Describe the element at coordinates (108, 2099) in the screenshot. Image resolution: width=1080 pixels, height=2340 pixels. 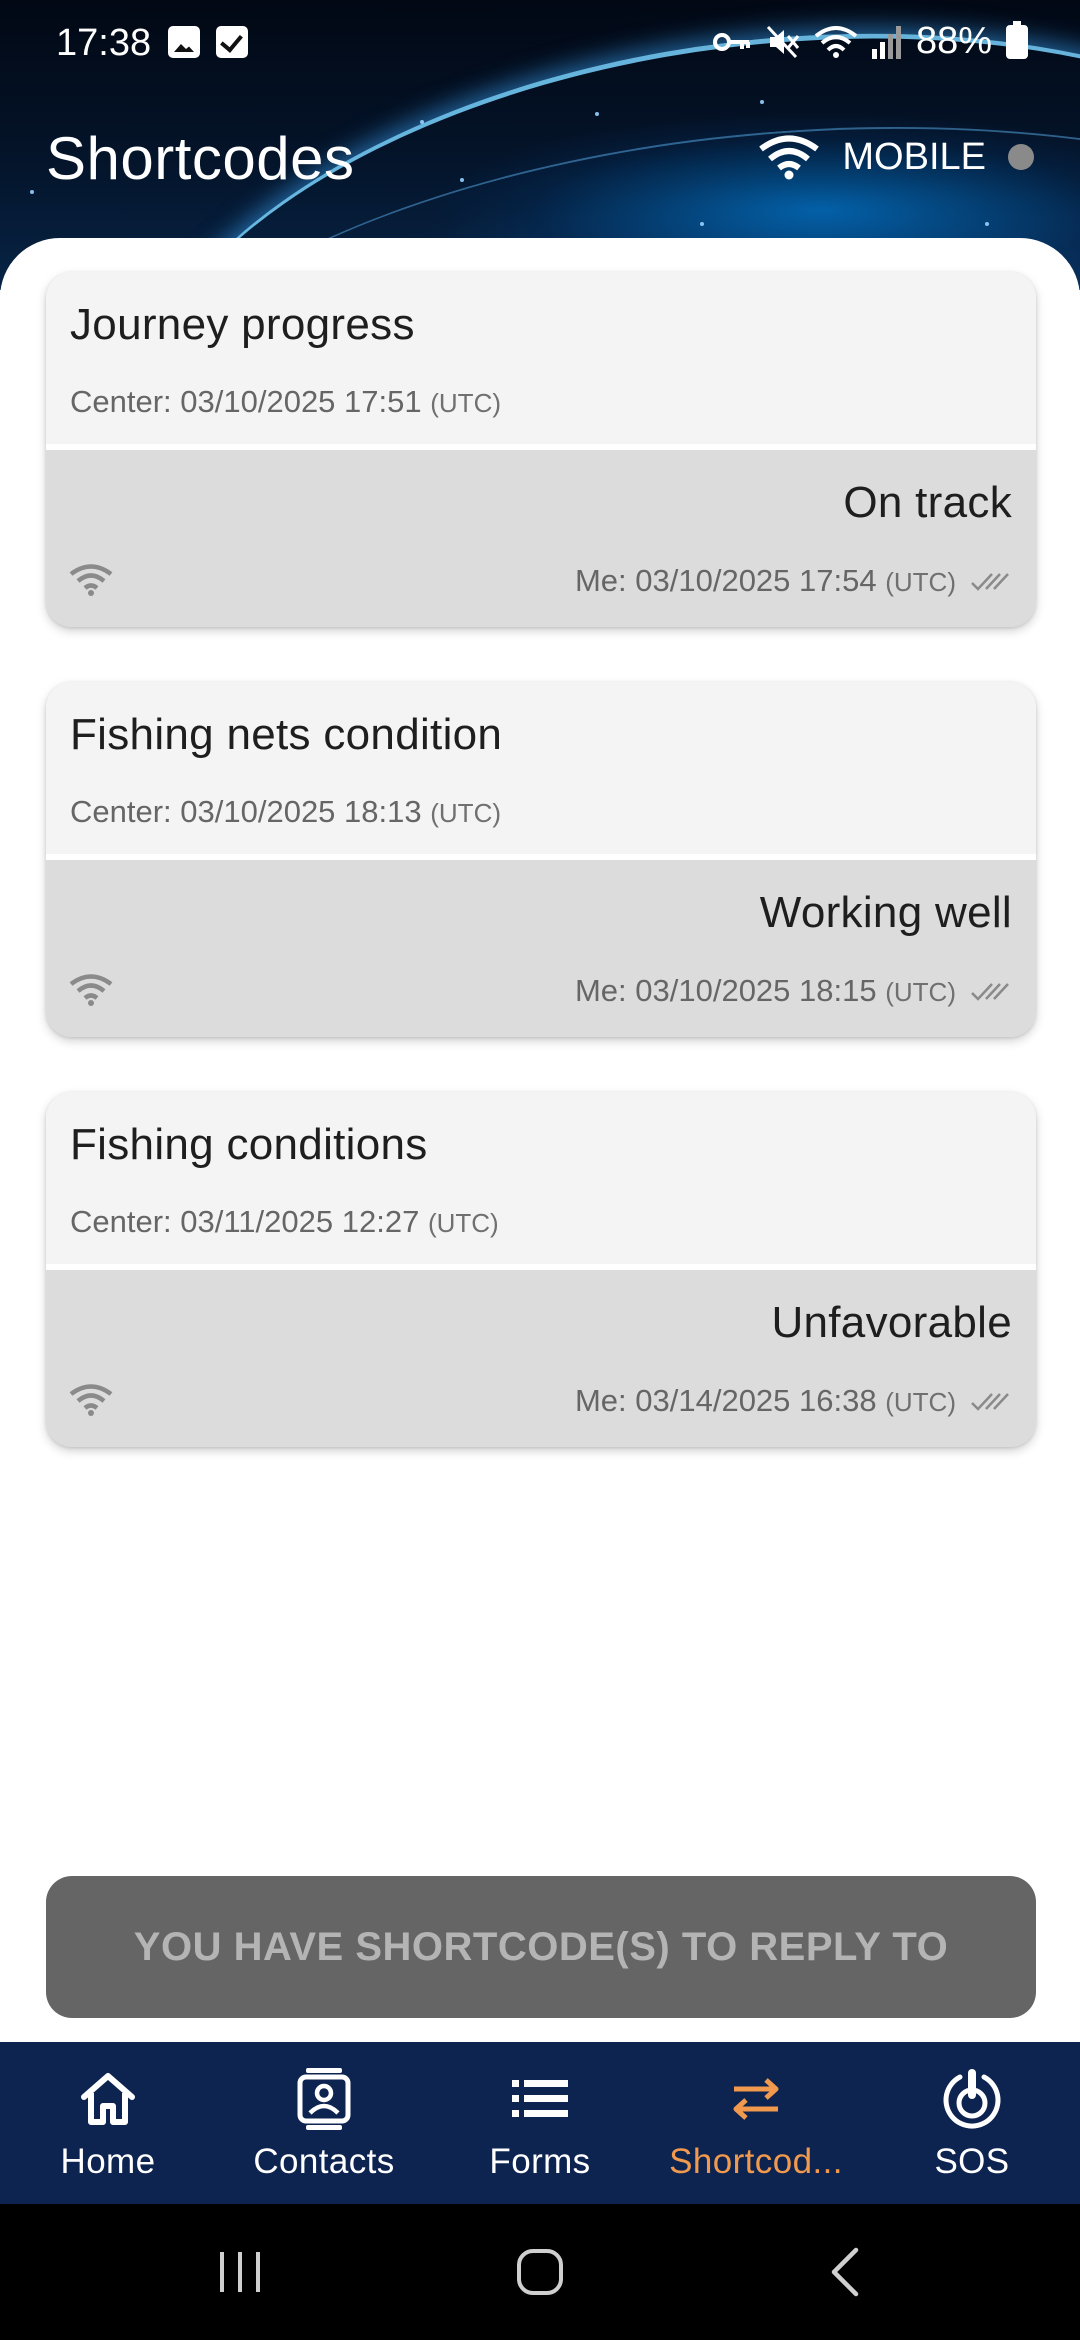
I see `home-icon` at that location.